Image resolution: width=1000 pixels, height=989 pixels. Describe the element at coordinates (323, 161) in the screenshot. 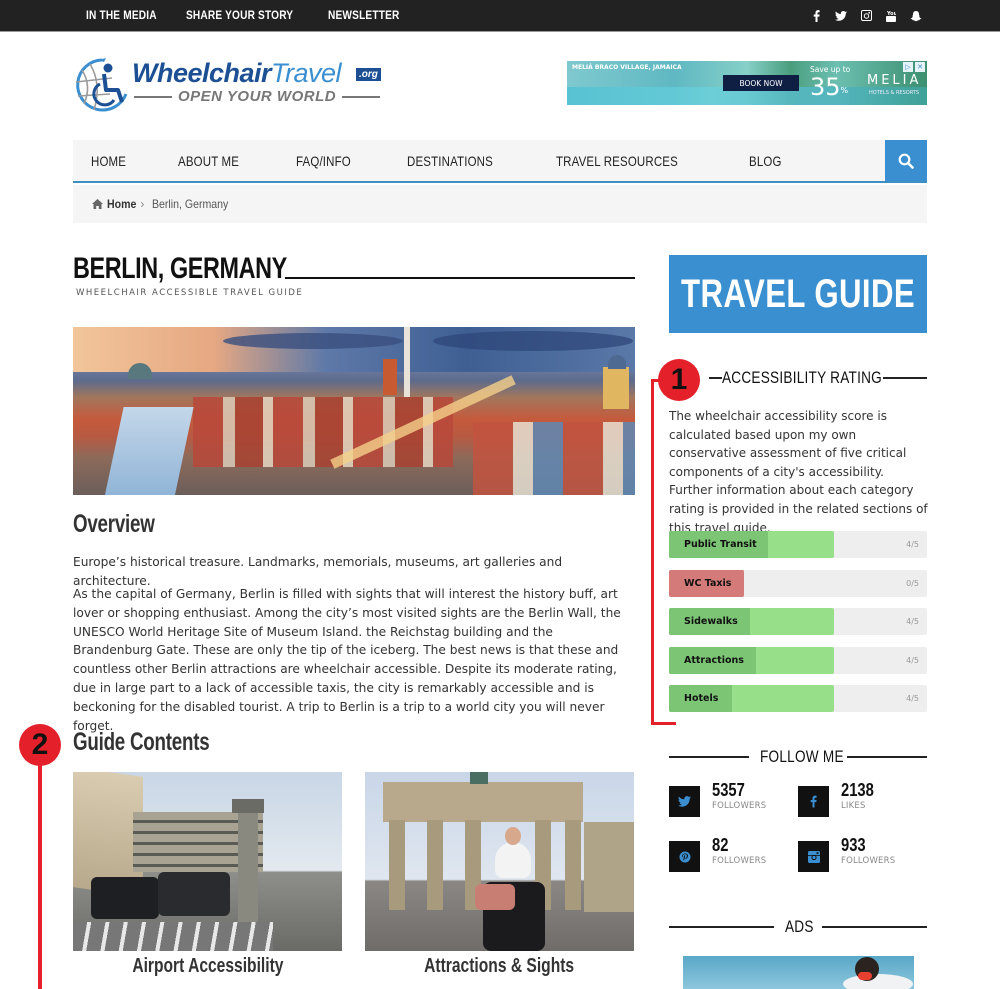

I see `nav-faq-info: FAQ/INFO` at that location.